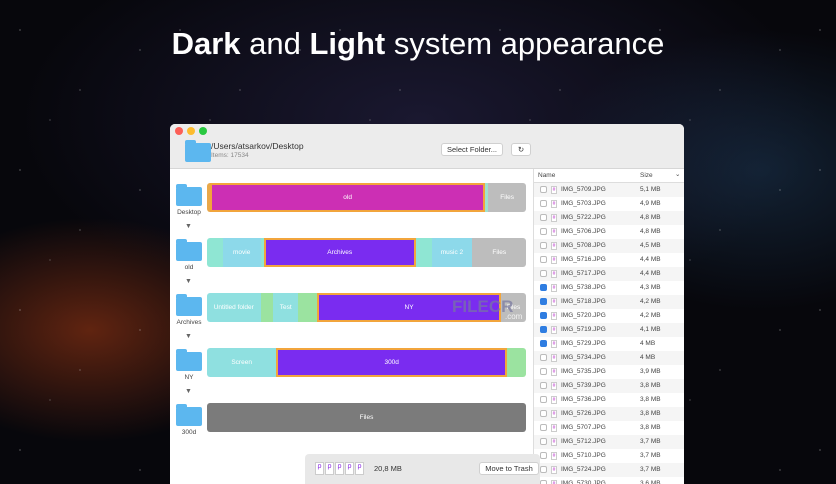 The width and height of the screenshot is (836, 484). I want to click on bar-segment: 300d, so click(392, 362).